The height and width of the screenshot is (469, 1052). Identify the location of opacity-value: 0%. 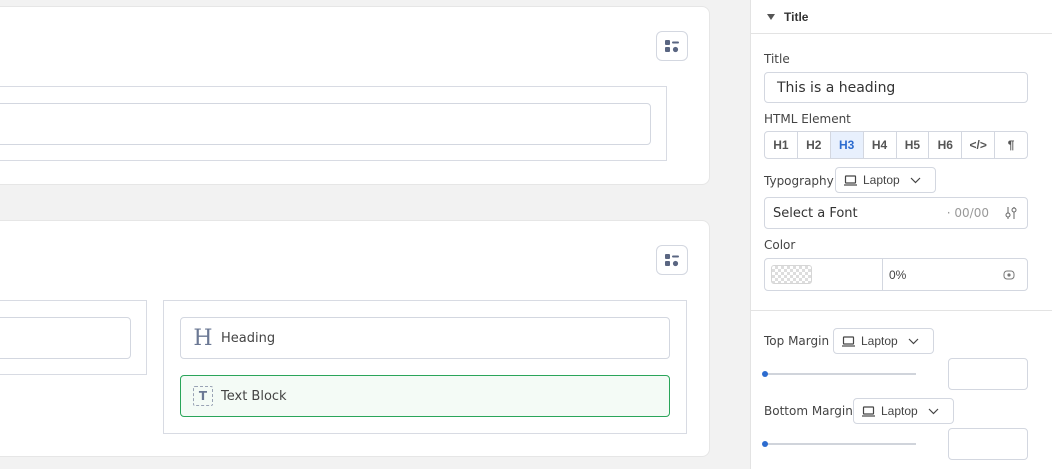
(898, 274).